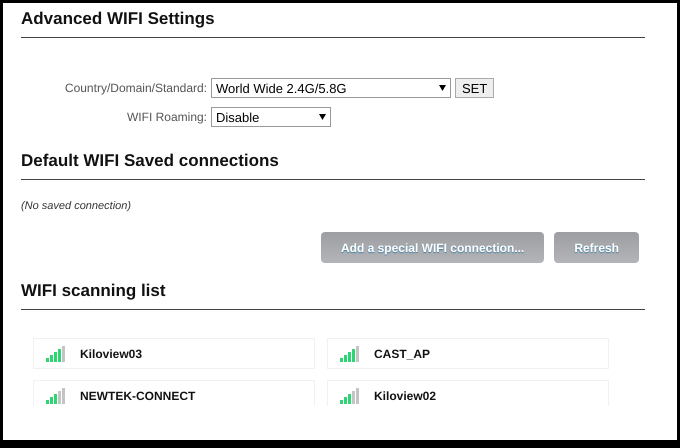 The height and width of the screenshot is (448, 680). Describe the element at coordinates (76, 206) in the screenshot. I see `empty-message: (No saved connection)` at that location.